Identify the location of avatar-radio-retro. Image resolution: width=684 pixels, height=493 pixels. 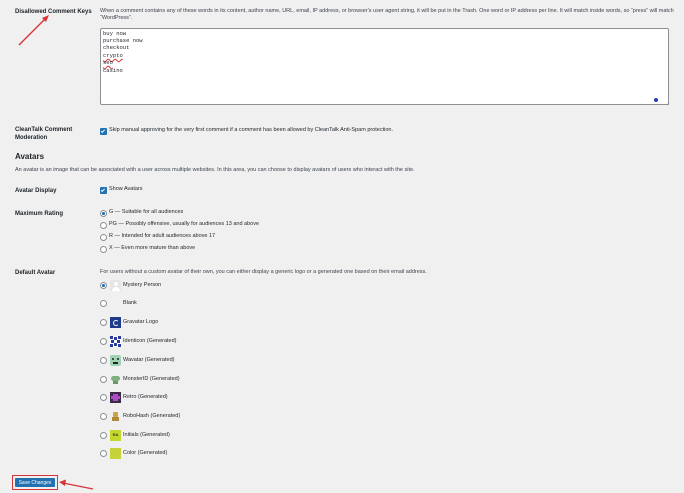
(103, 397).